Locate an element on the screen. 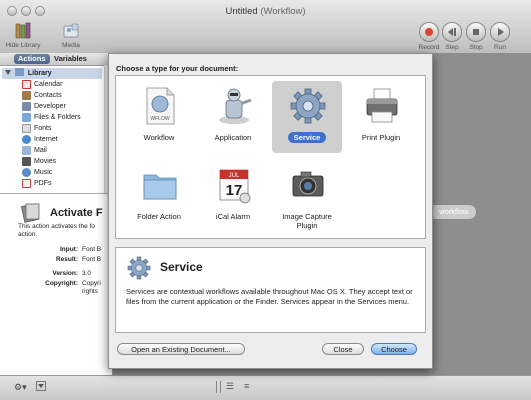 The width and height of the screenshot is (531, 400). media-label: Media is located at coordinates (71, 45).